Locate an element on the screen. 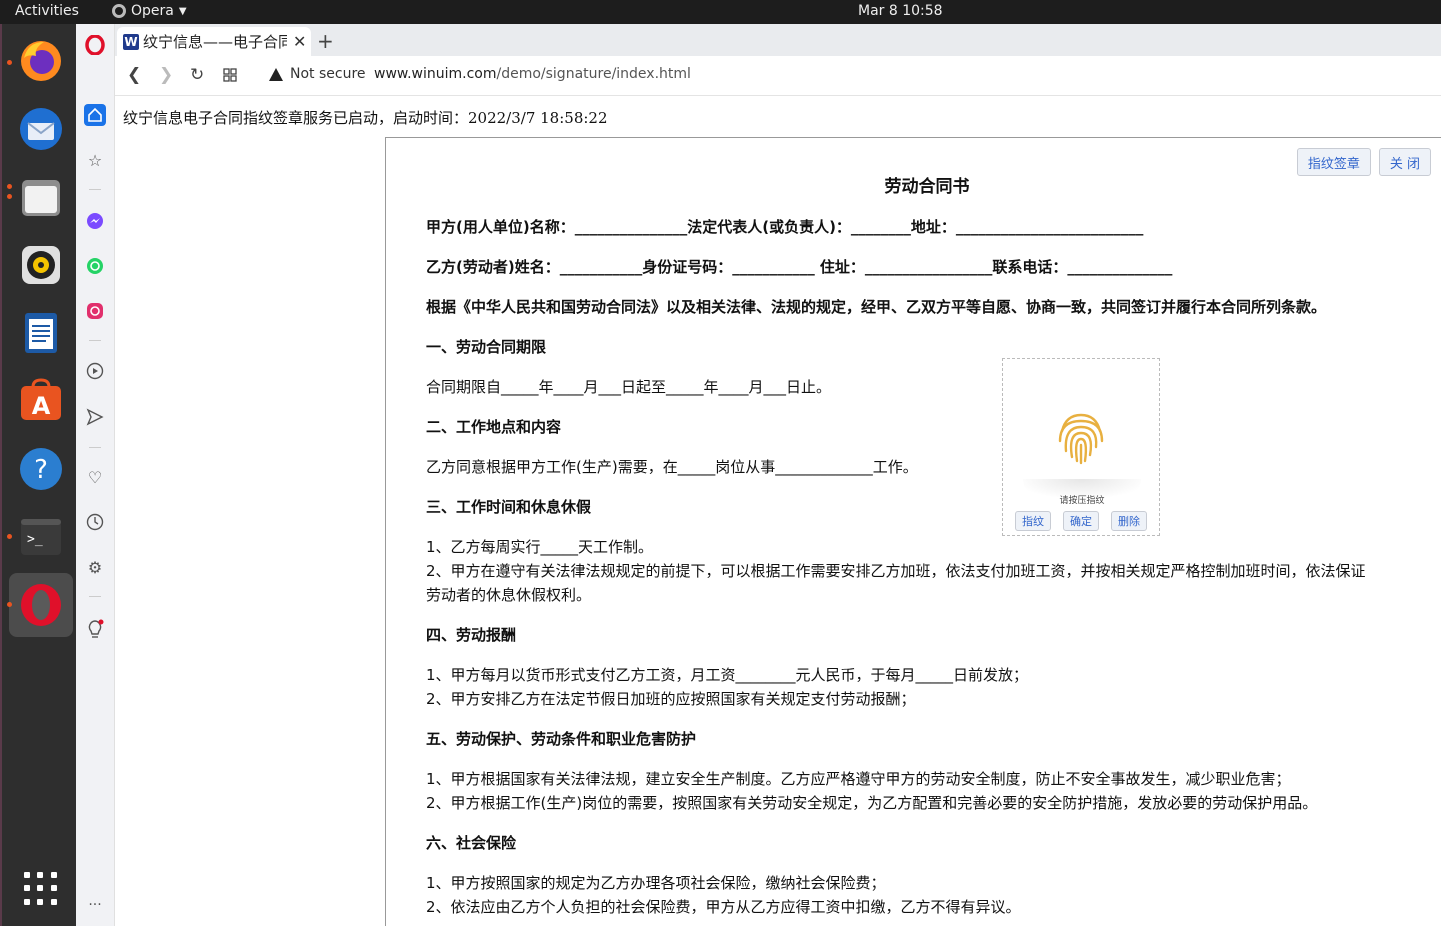 This screenshot has width=1441, height=926. heart-icon: ♡ is located at coordinates (95, 477).